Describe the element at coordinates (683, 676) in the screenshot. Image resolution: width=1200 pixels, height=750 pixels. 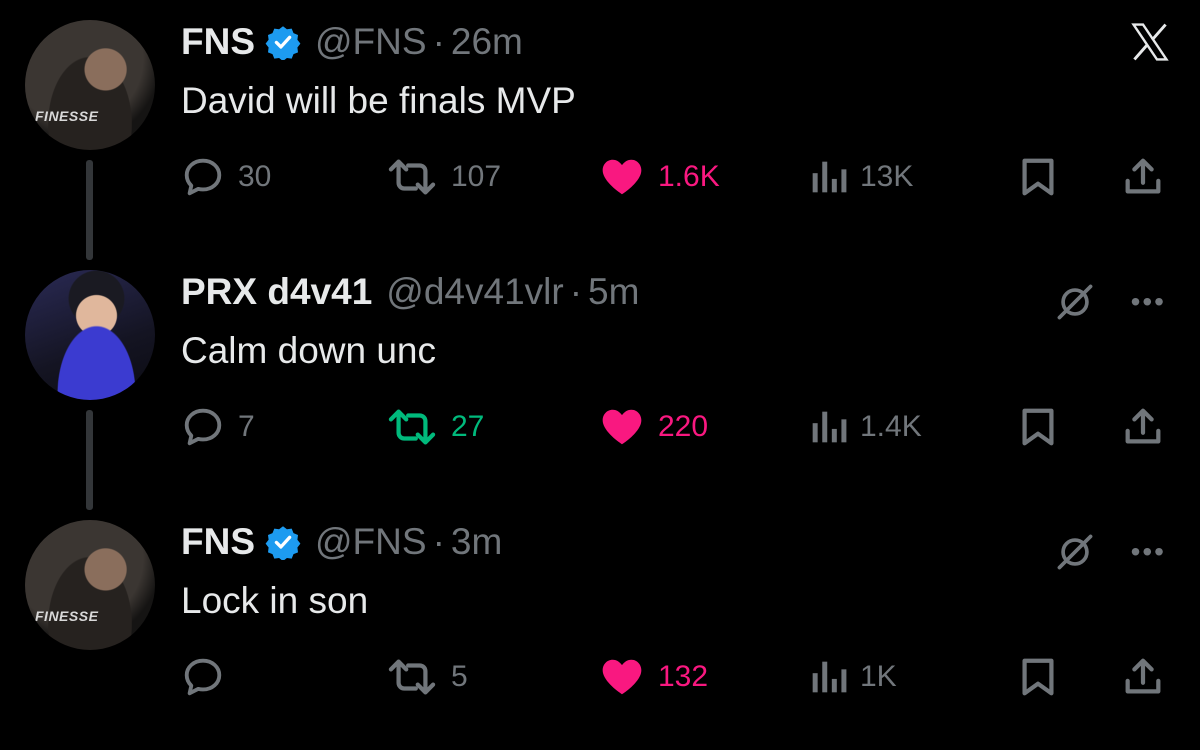
I see `like-count: 132` at that location.